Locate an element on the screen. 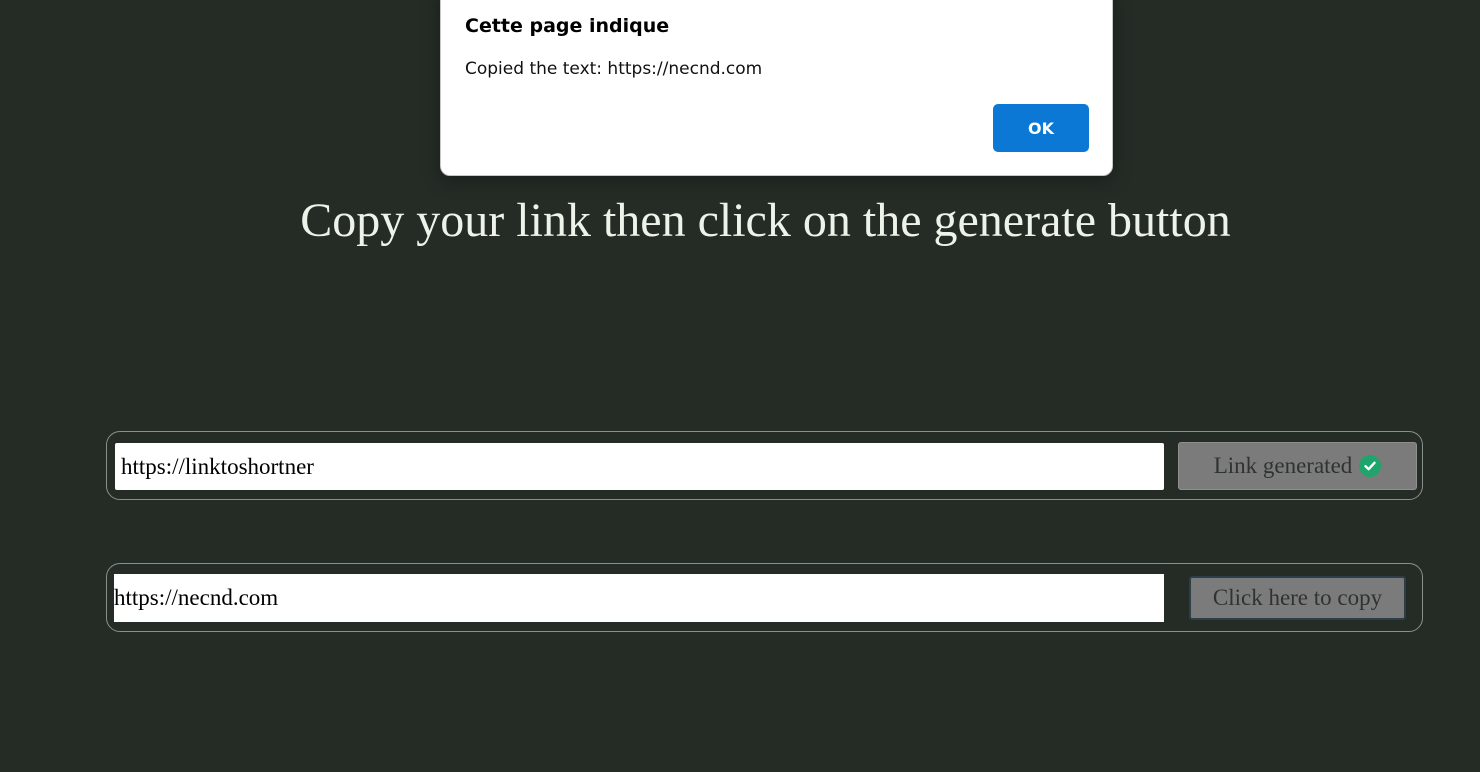  generate-button-label: Link generated is located at coordinates (1283, 465).